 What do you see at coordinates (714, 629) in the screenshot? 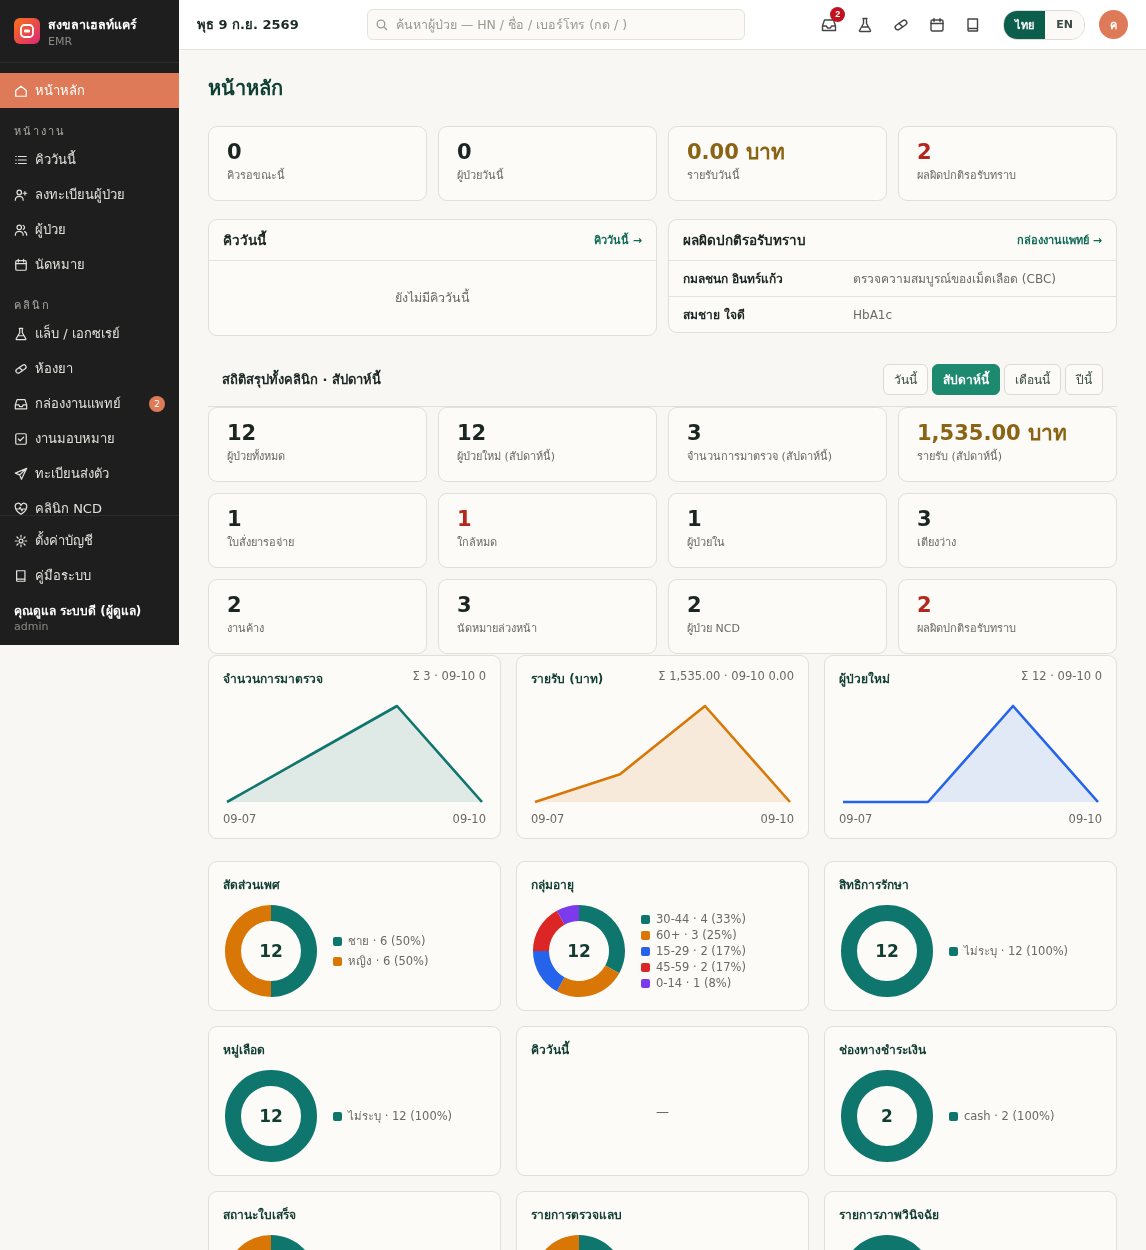
I see `stat-label: ผู้ป่วย NCD` at bounding box center [714, 629].